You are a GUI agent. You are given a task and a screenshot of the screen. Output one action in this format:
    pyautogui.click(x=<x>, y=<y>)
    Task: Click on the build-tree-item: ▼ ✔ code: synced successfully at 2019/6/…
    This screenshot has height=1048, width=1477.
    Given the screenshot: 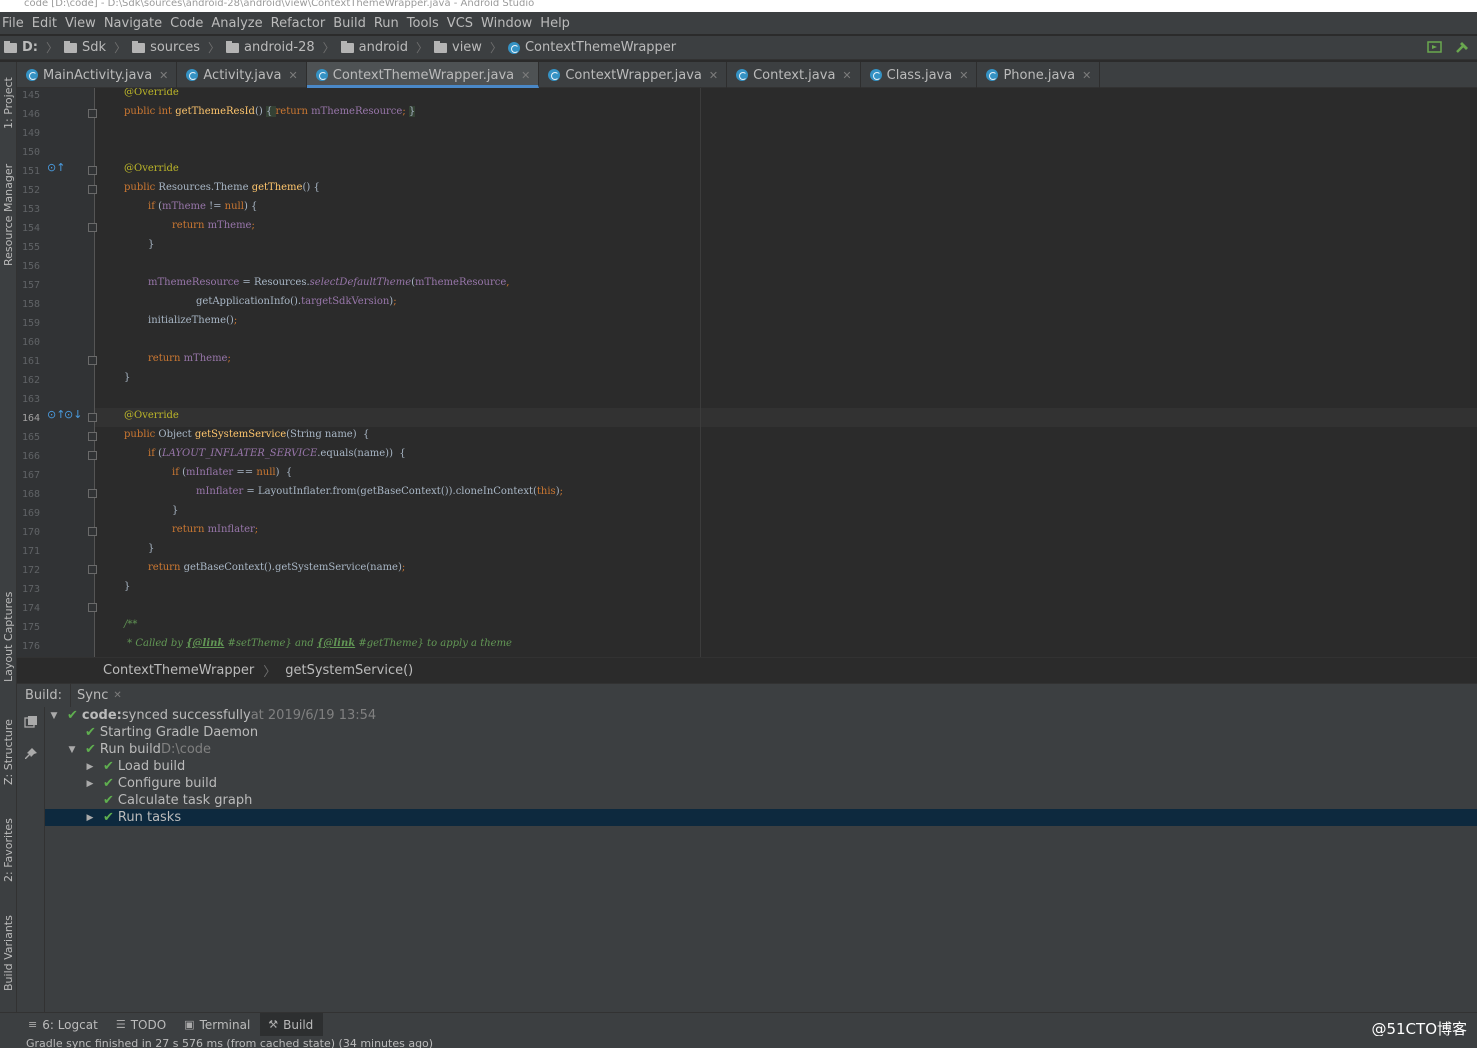 What is the action you would take?
    pyautogui.click(x=761, y=715)
    